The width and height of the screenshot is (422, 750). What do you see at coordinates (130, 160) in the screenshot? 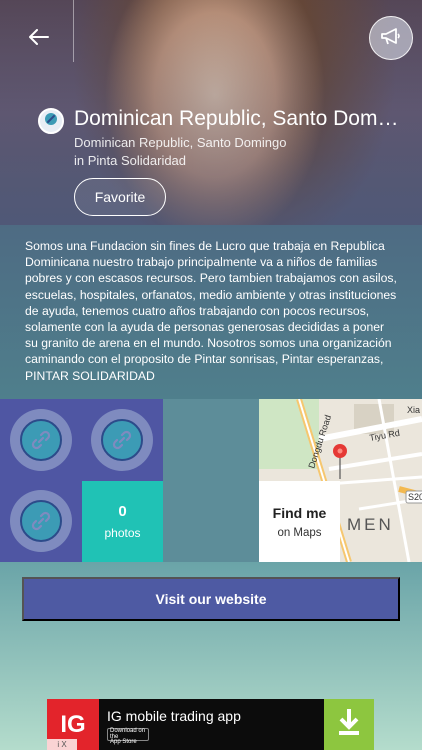
I see `organization-parent: in Pinta Solidaridad` at bounding box center [130, 160].